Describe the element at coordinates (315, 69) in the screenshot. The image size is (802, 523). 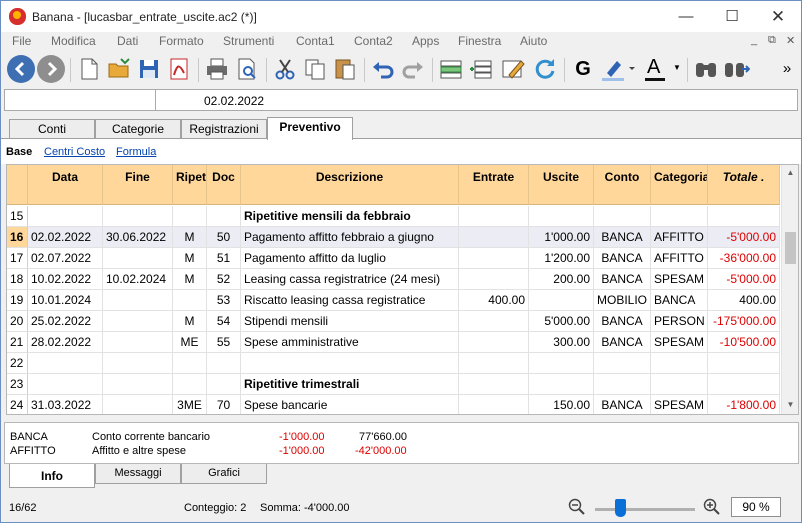
I see `copy-icon` at that location.